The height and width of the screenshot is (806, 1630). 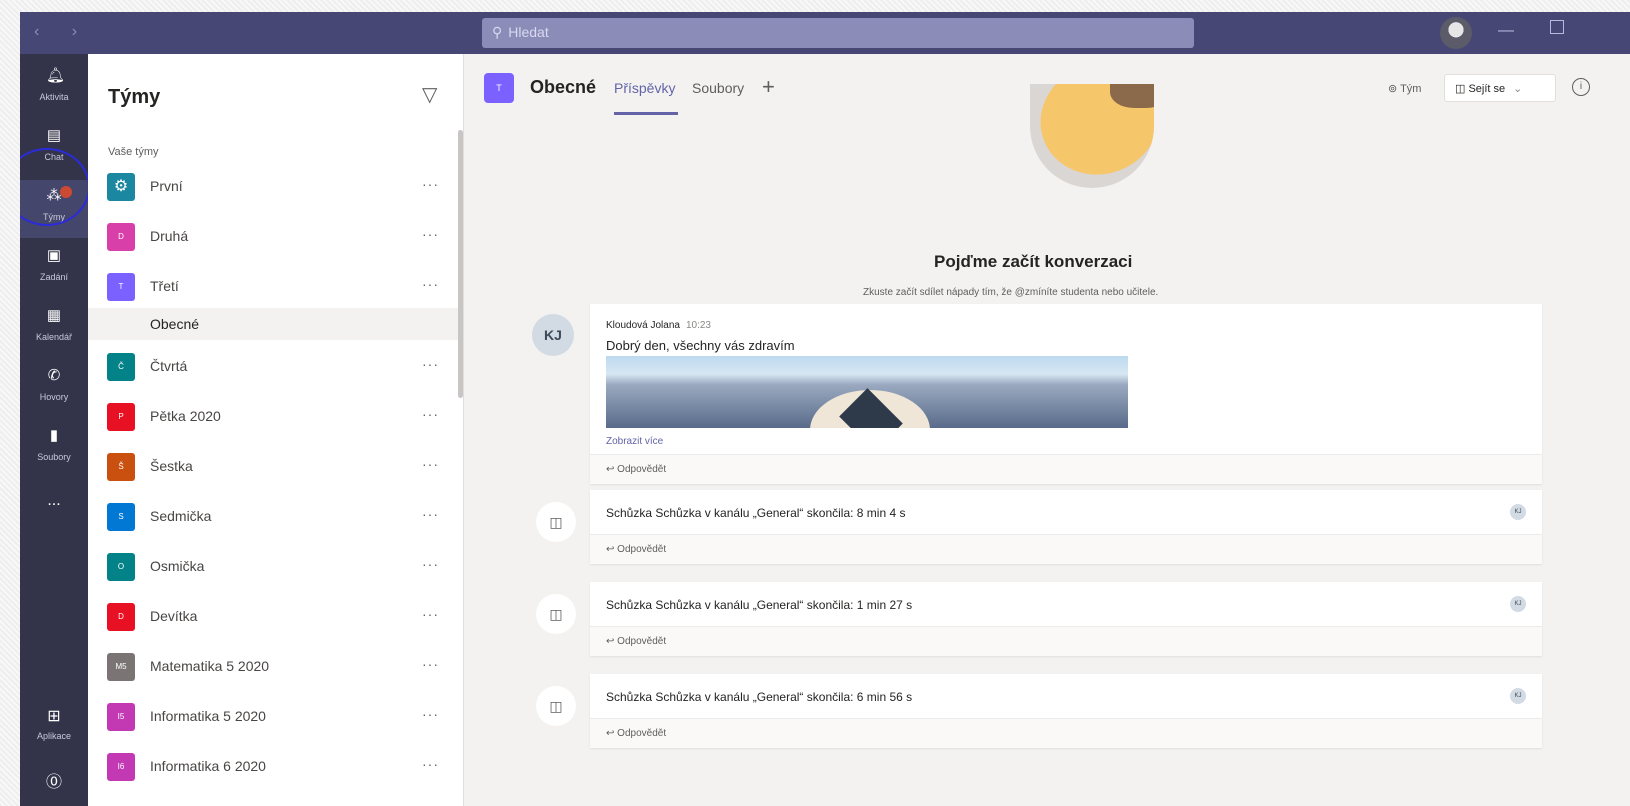 I want to click on app-item-apps: ⊞ Aplikace, so click(x=54, y=725).